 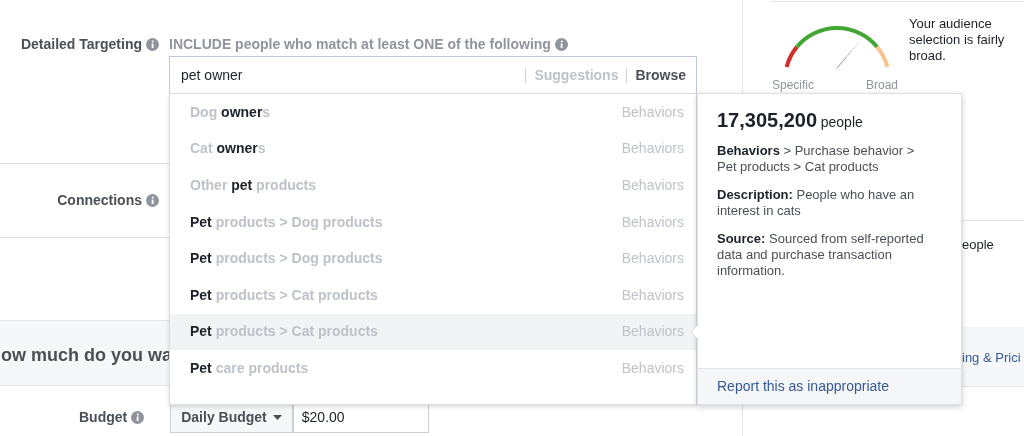 What do you see at coordinates (103, 417) in the screenshot?
I see `field-label: Budget` at bounding box center [103, 417].